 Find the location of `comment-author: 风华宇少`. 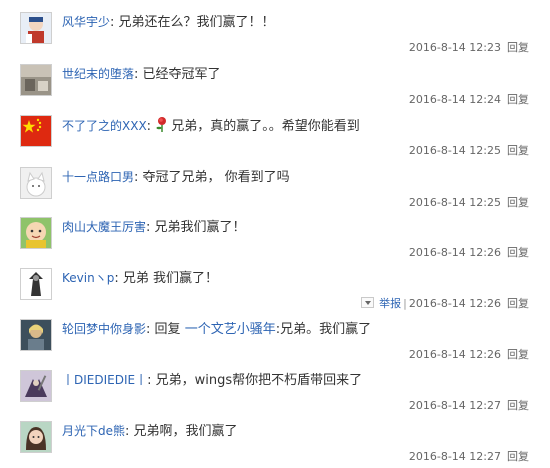

comment-author: 风华宇少 is located at coordinates (86, 22).